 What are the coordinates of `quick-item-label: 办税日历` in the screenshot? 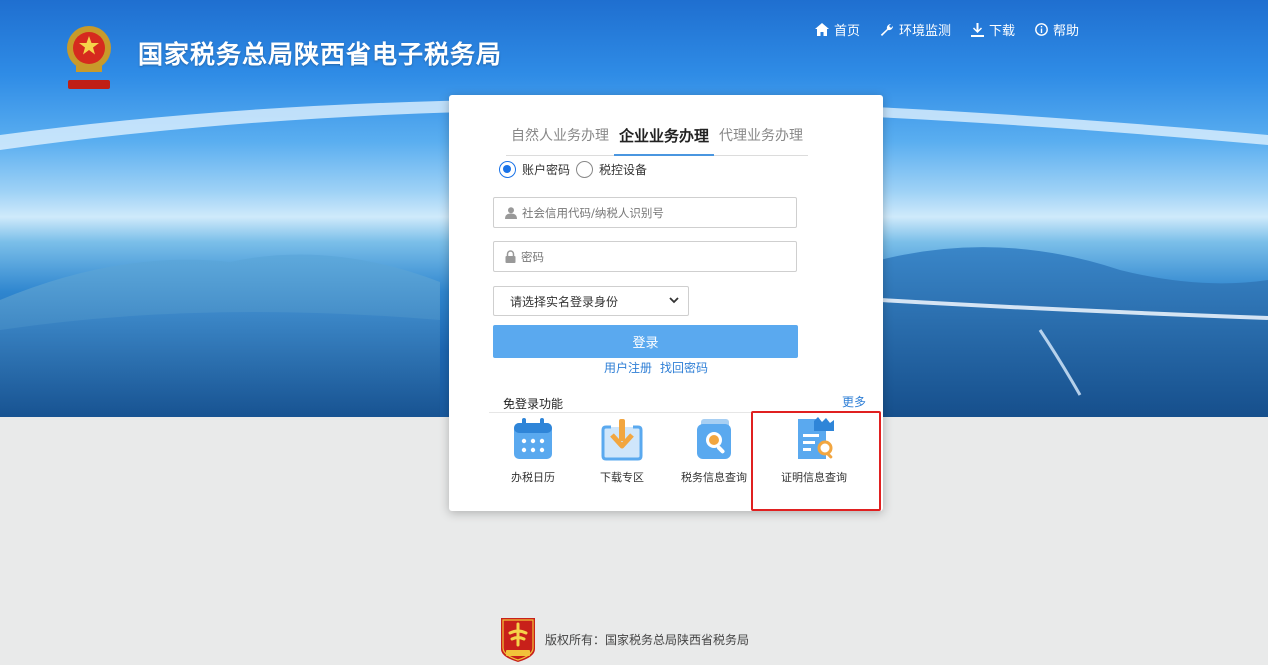 It's located at (533, 477).